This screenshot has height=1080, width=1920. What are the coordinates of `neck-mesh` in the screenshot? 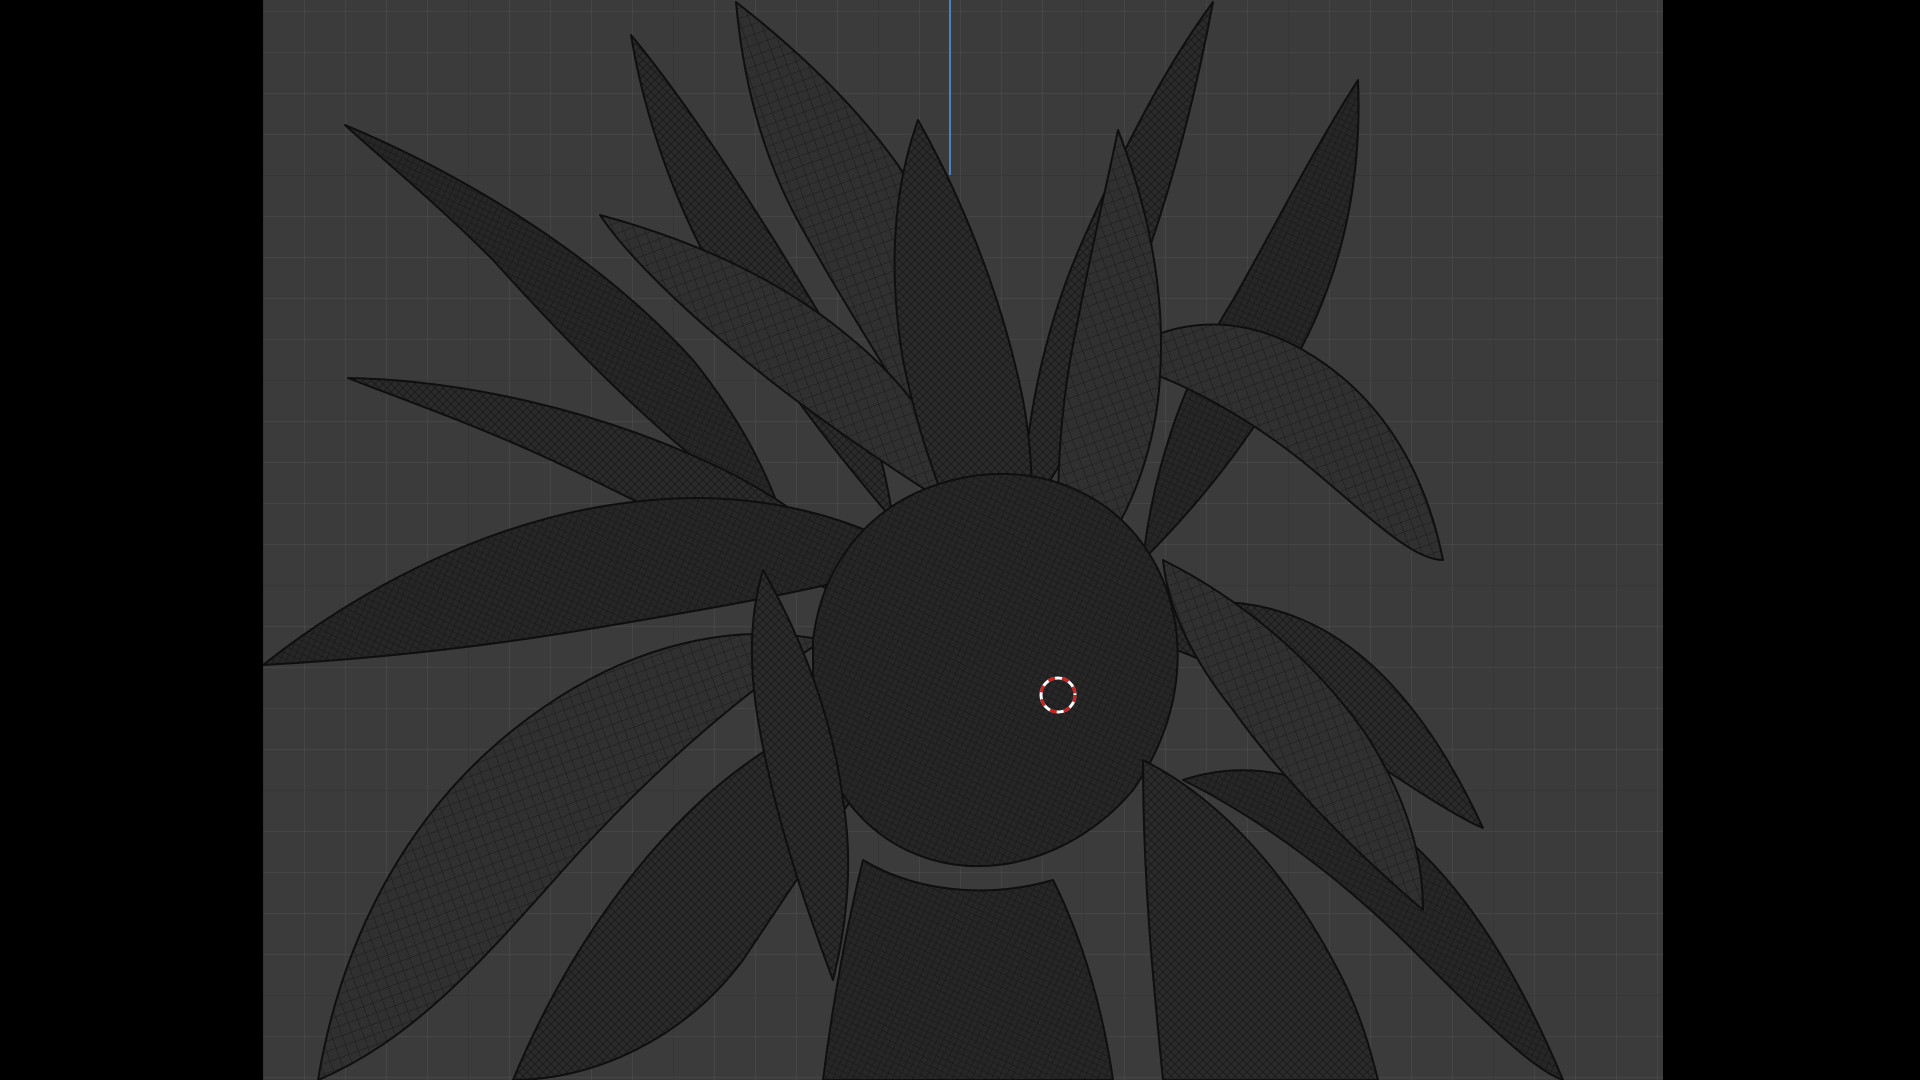 It's located at (968, 969).